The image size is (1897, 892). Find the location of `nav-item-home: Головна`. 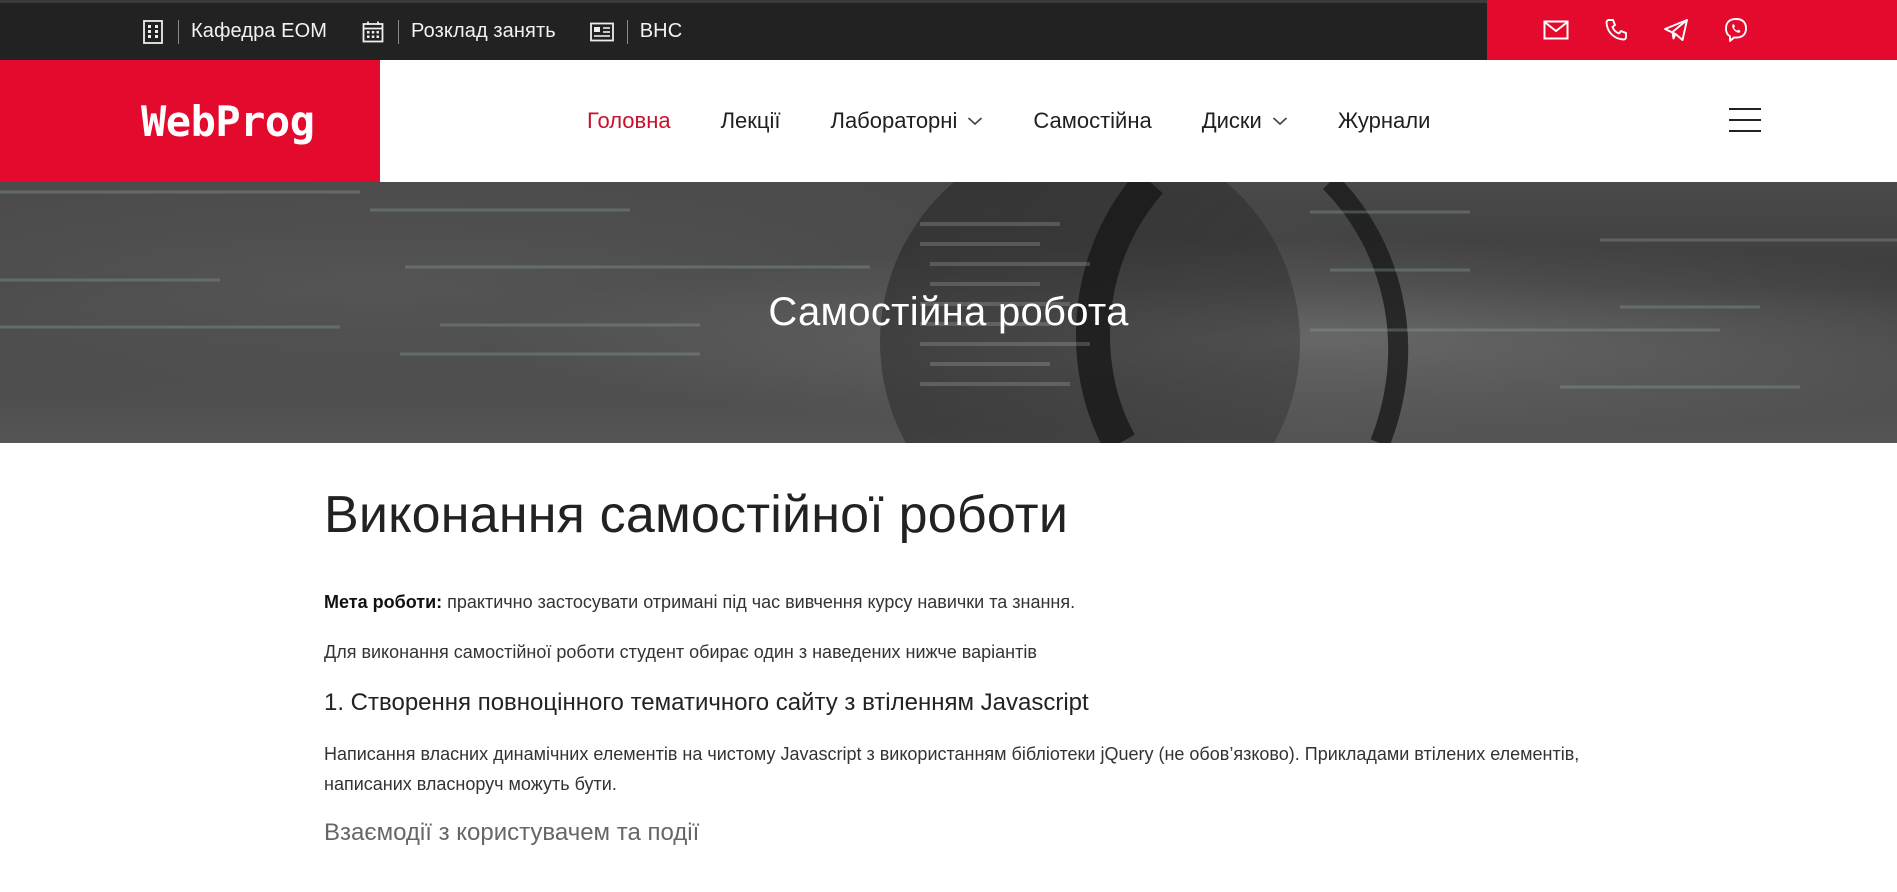

nav-item-home: Головна is located at coordinates (629, 121).